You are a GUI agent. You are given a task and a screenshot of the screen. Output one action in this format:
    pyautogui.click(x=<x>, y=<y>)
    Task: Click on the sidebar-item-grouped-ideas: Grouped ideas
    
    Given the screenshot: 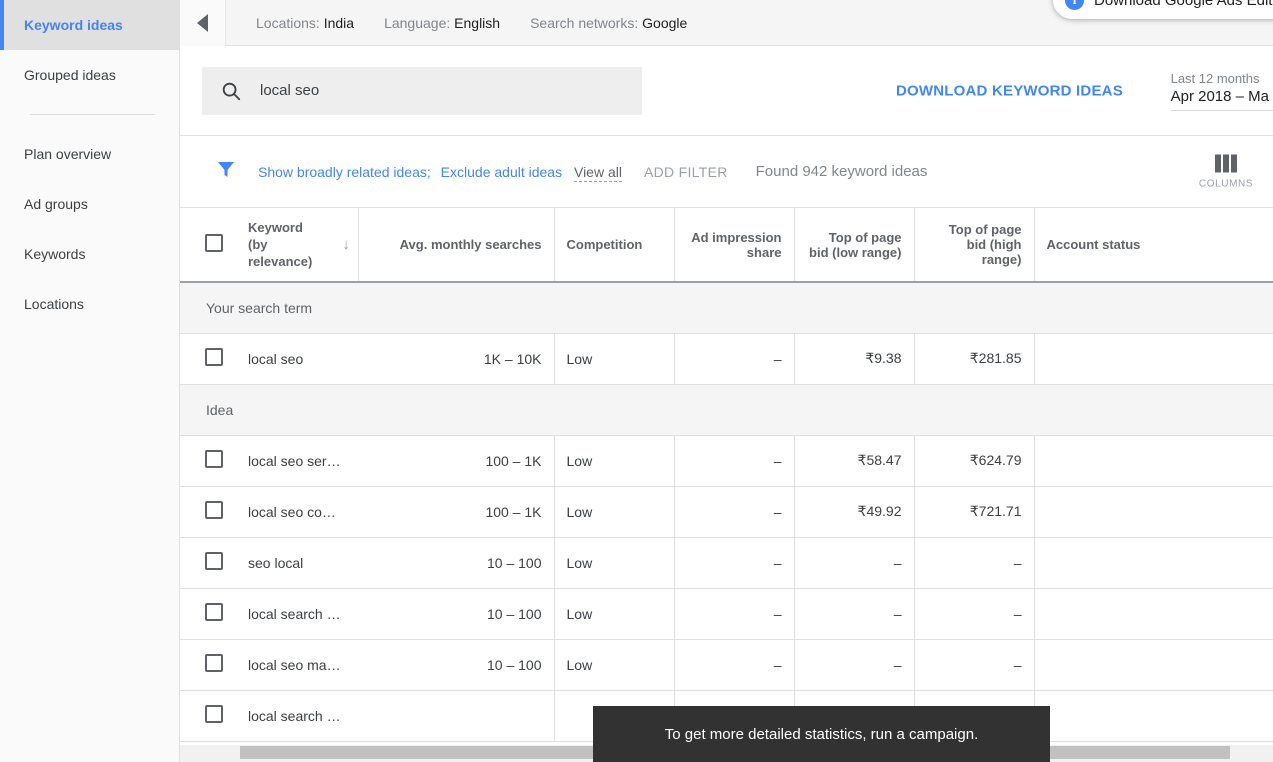 What is the action you would take?
    pyautogui.click(x=89, y=75)
    